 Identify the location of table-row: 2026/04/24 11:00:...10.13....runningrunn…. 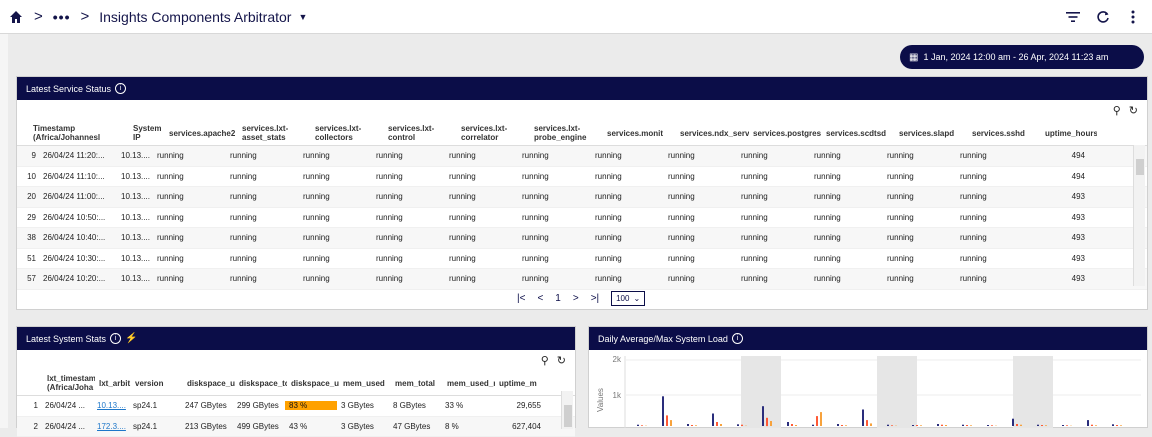
(582, 197).